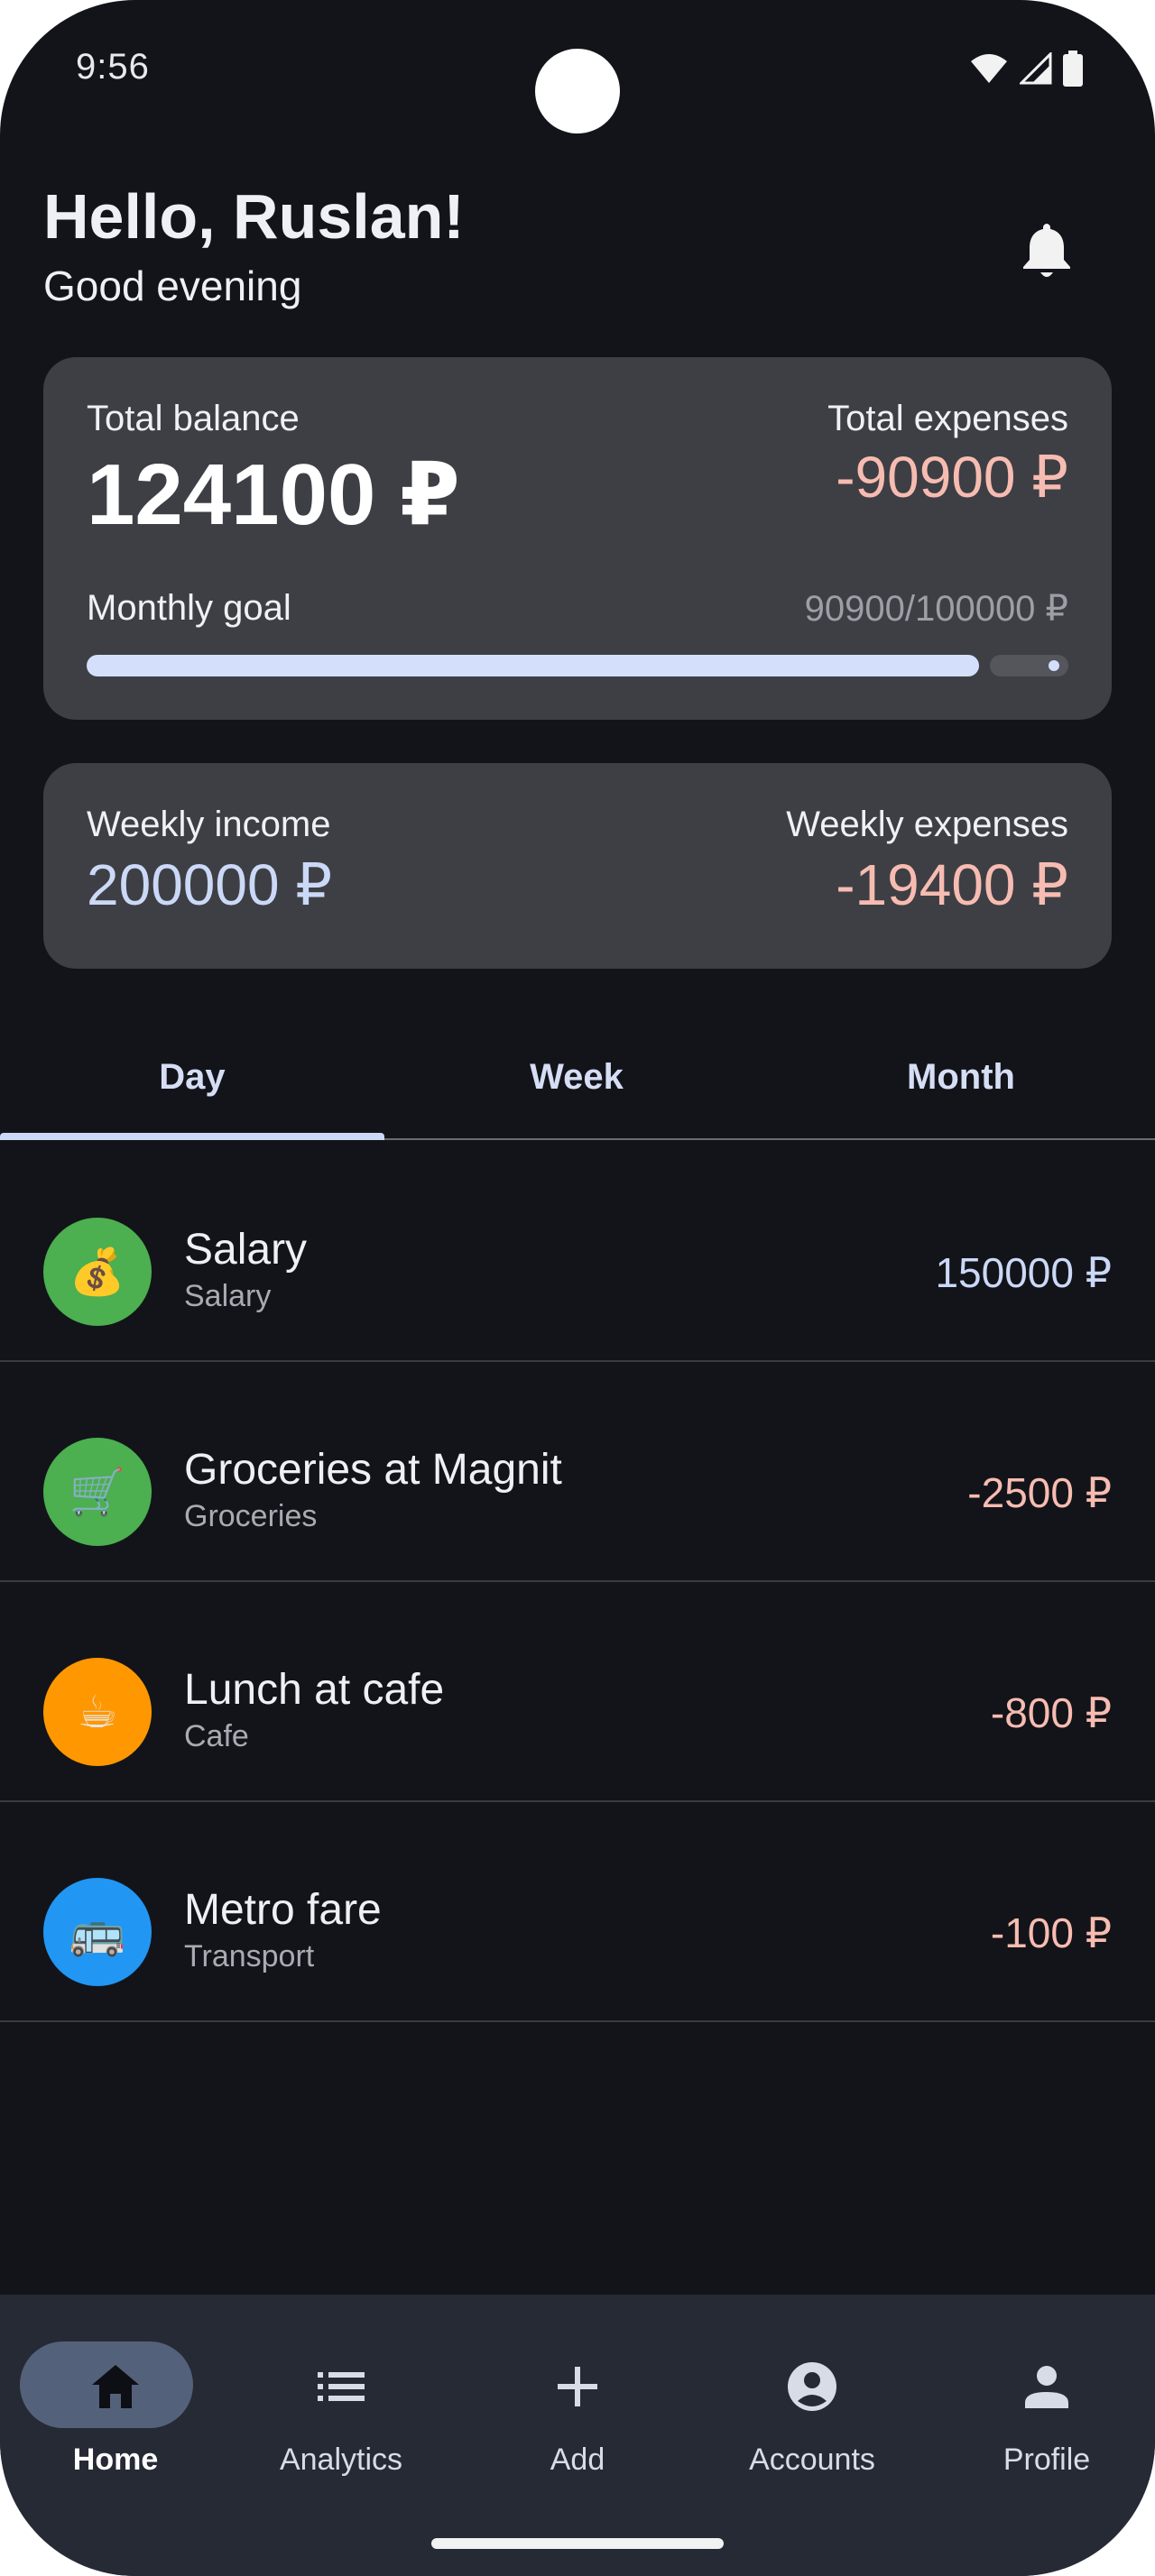 The height and width of the screenshot is (2576, 1155). Describe the element at coordinates (115, 2386) in the screenshot. I see `home-icon` at that location.